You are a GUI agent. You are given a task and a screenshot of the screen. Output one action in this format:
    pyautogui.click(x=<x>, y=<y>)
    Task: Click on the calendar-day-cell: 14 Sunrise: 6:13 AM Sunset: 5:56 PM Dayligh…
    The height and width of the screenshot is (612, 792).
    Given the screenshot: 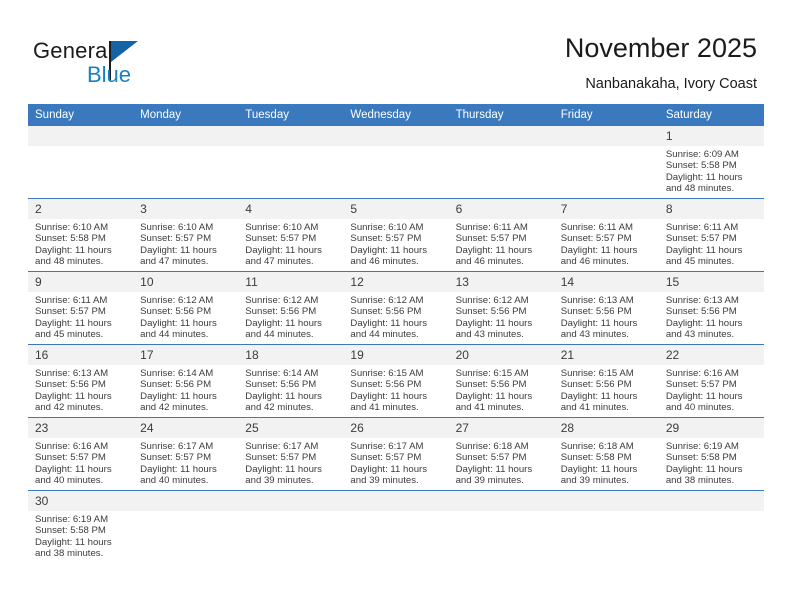 What is the action you would take?
    pyautogui.click(x=606, y=308)
    